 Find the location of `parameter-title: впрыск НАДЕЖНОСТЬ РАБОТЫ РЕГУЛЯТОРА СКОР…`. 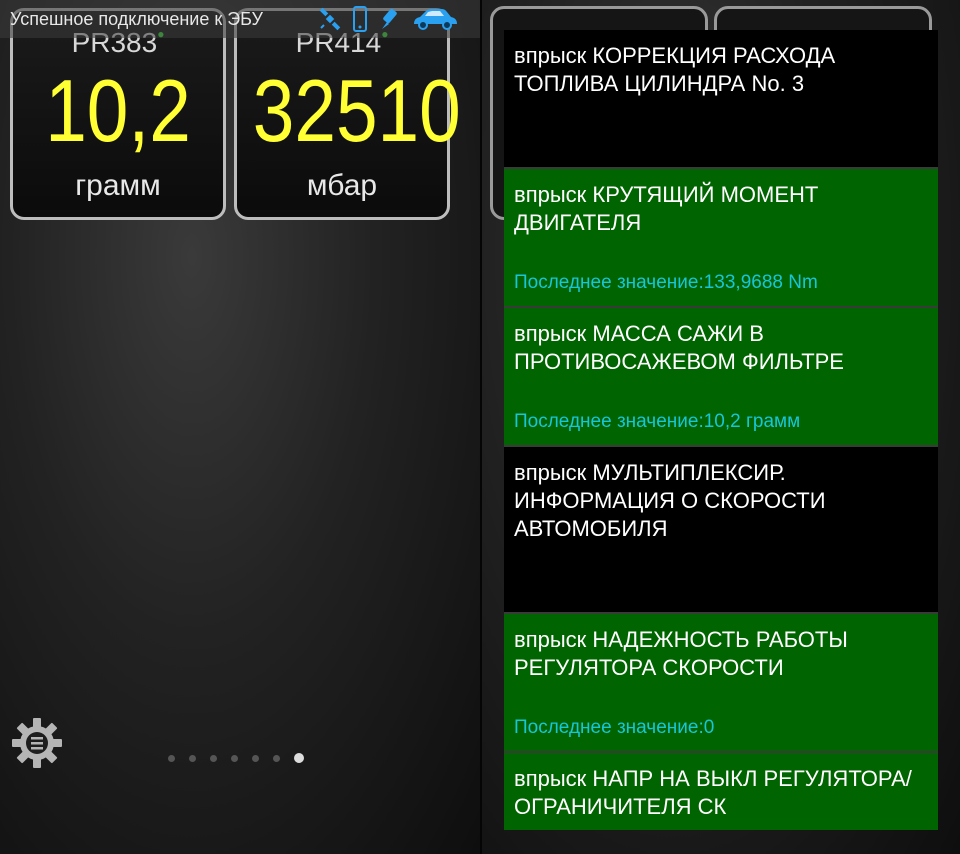

parameter-title: впрыск НАДЕЖНОСТЬ РАБОТЫ РЕГУЛЯТОРА СКОР… is located at coordinates (681, 653).